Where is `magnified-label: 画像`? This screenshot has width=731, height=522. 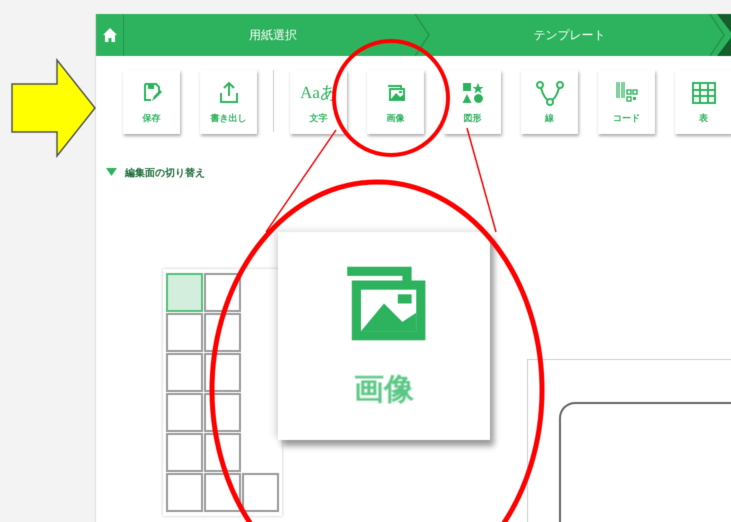 magnified-label: 画像 is located at coordinates (384, 390).